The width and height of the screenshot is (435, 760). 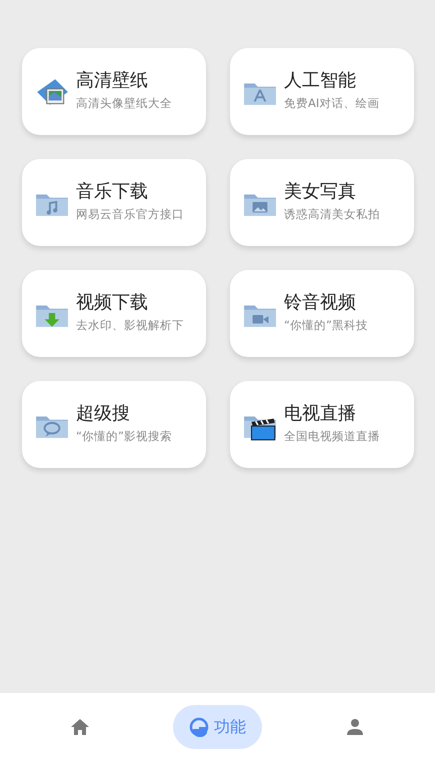 What do you see at coordinates (332, 436) in the screenshot?
I see `card-subtitle: 全国电视频道直播` at bounding box center [332, 436].